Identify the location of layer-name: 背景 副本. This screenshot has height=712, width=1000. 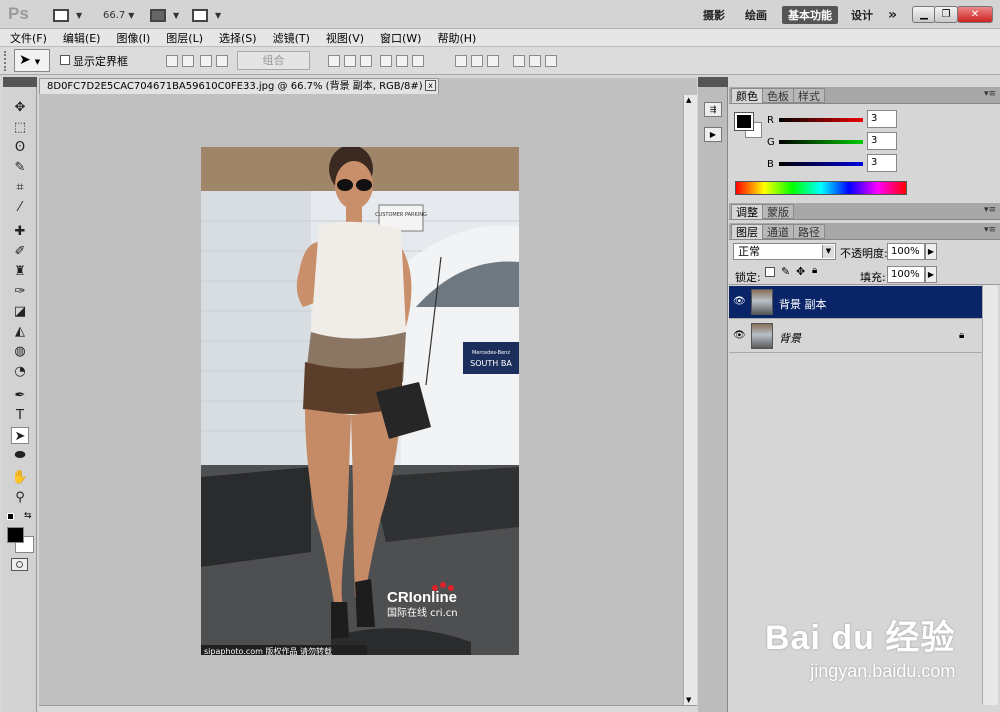
(803, 304).